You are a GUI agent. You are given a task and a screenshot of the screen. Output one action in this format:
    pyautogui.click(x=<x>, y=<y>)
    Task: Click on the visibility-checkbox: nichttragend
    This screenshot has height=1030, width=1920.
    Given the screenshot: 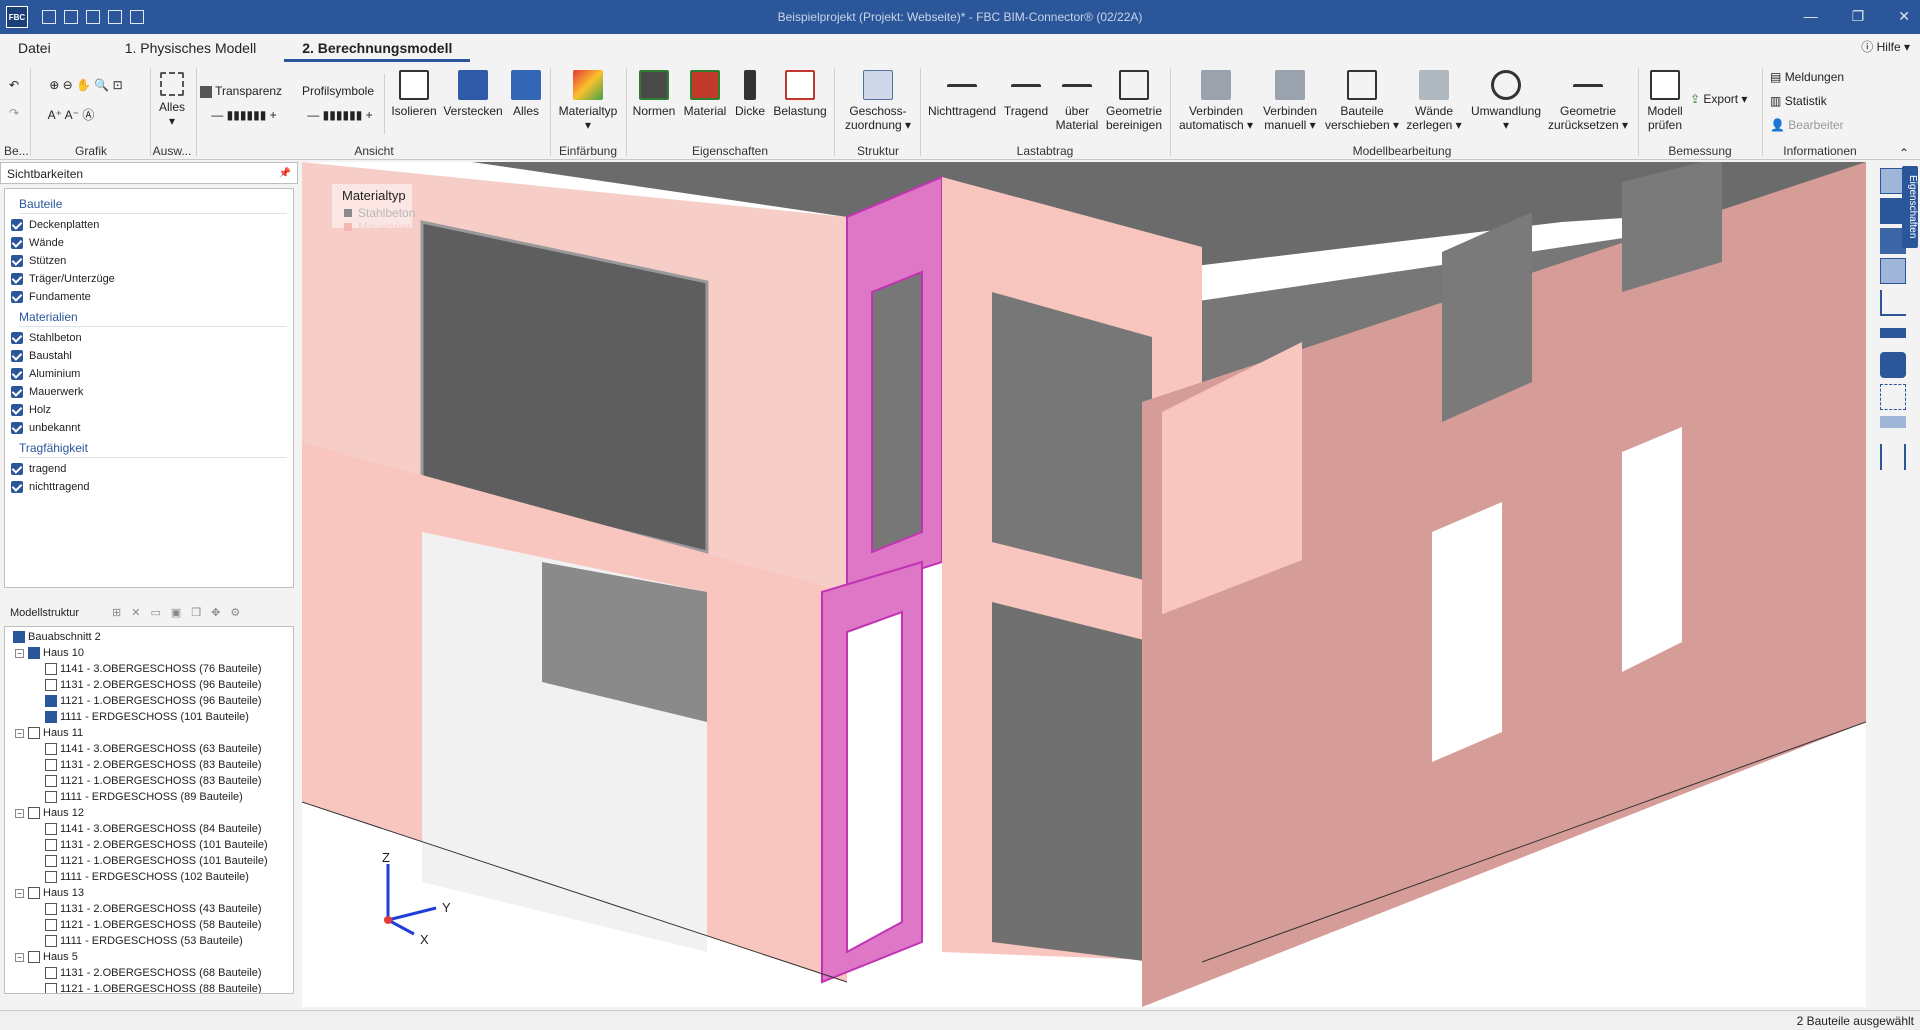 What is the action you would take?
    pyautogui.click(x=149, y=487)
    